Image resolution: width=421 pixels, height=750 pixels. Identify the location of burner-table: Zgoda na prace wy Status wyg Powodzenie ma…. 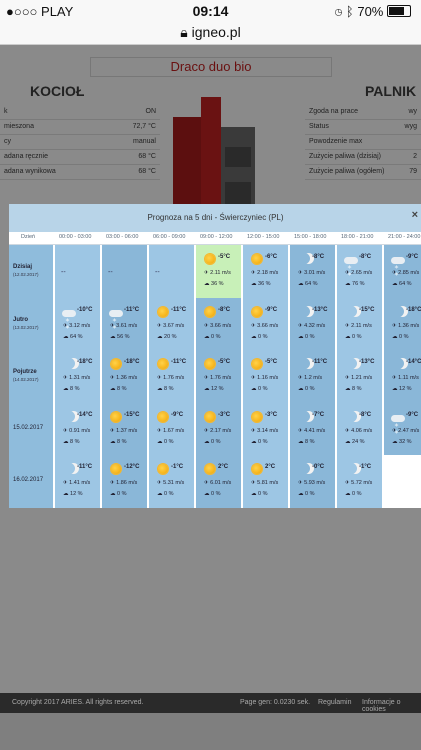
(363, 142).